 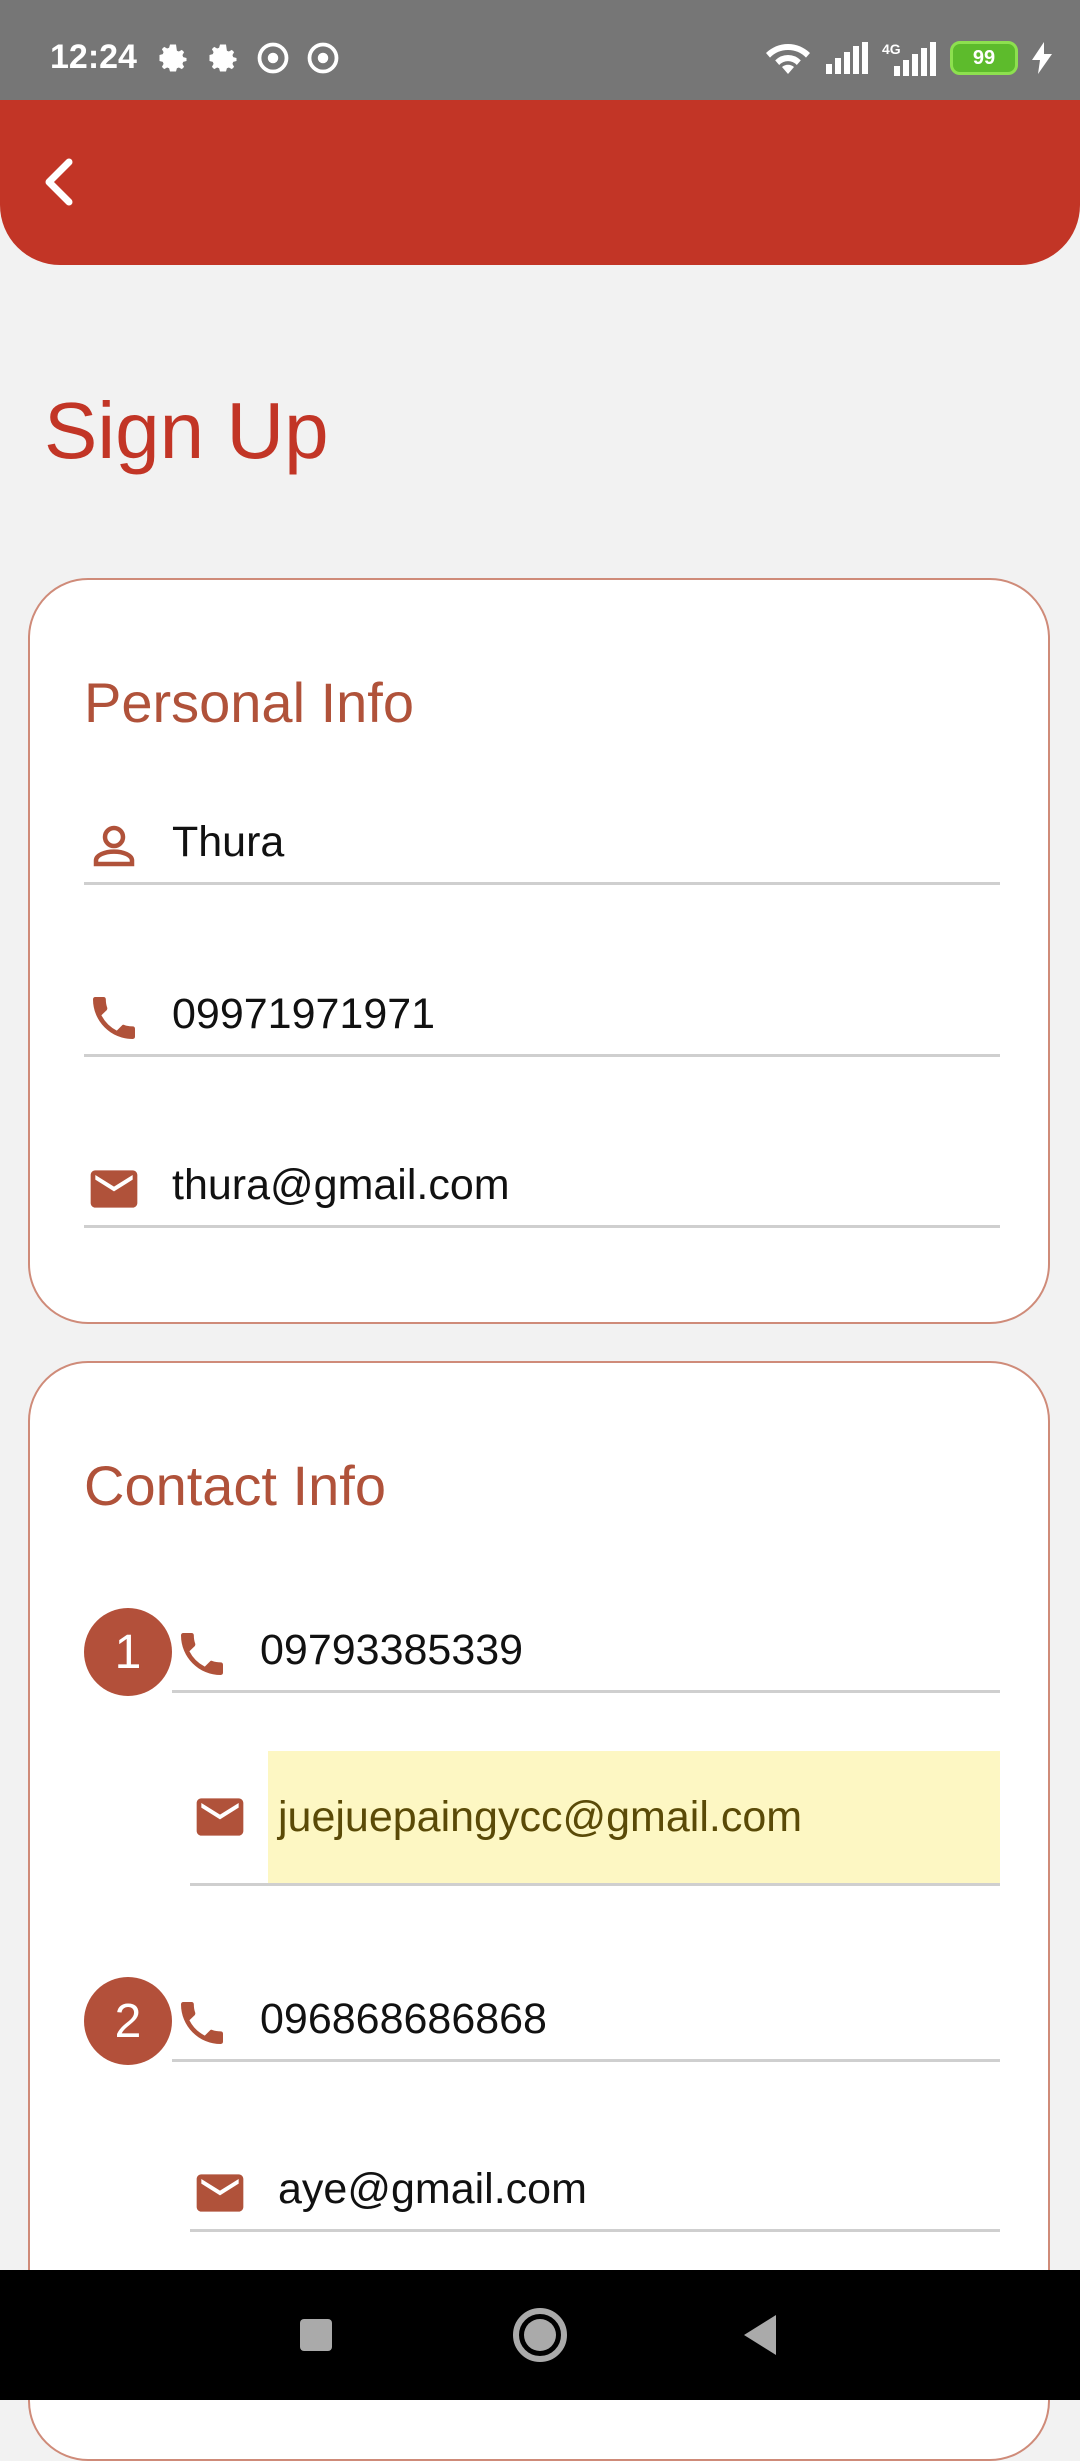 I want to click on home-icon, so click(x=540, y=2335).